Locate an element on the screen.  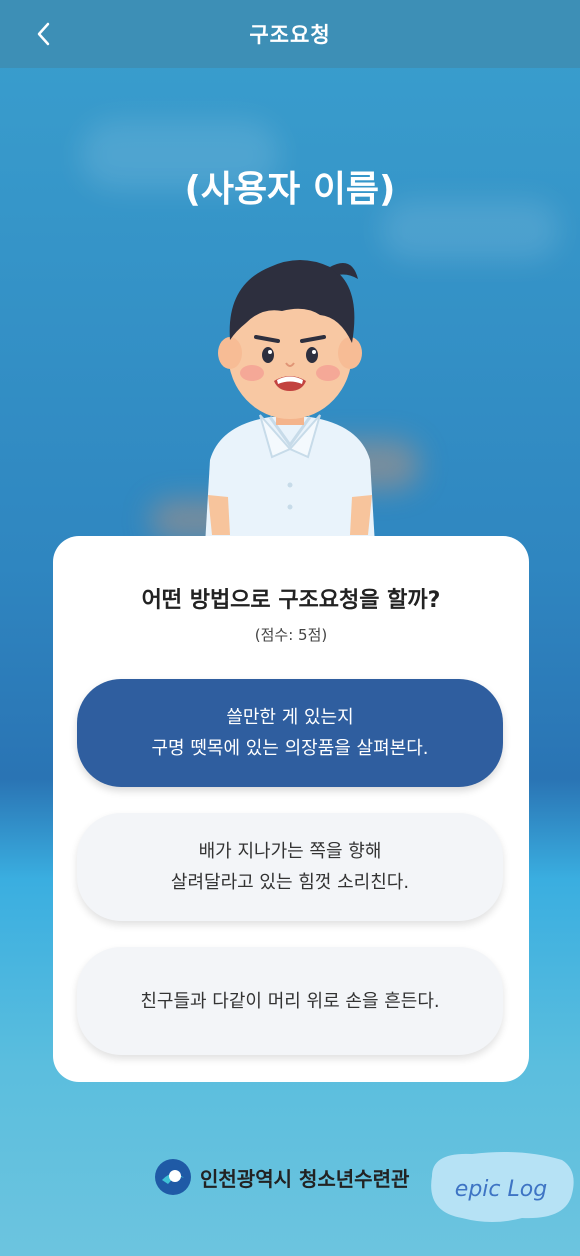
header-bar: 구조요청 is located at coordinates (290, 34).